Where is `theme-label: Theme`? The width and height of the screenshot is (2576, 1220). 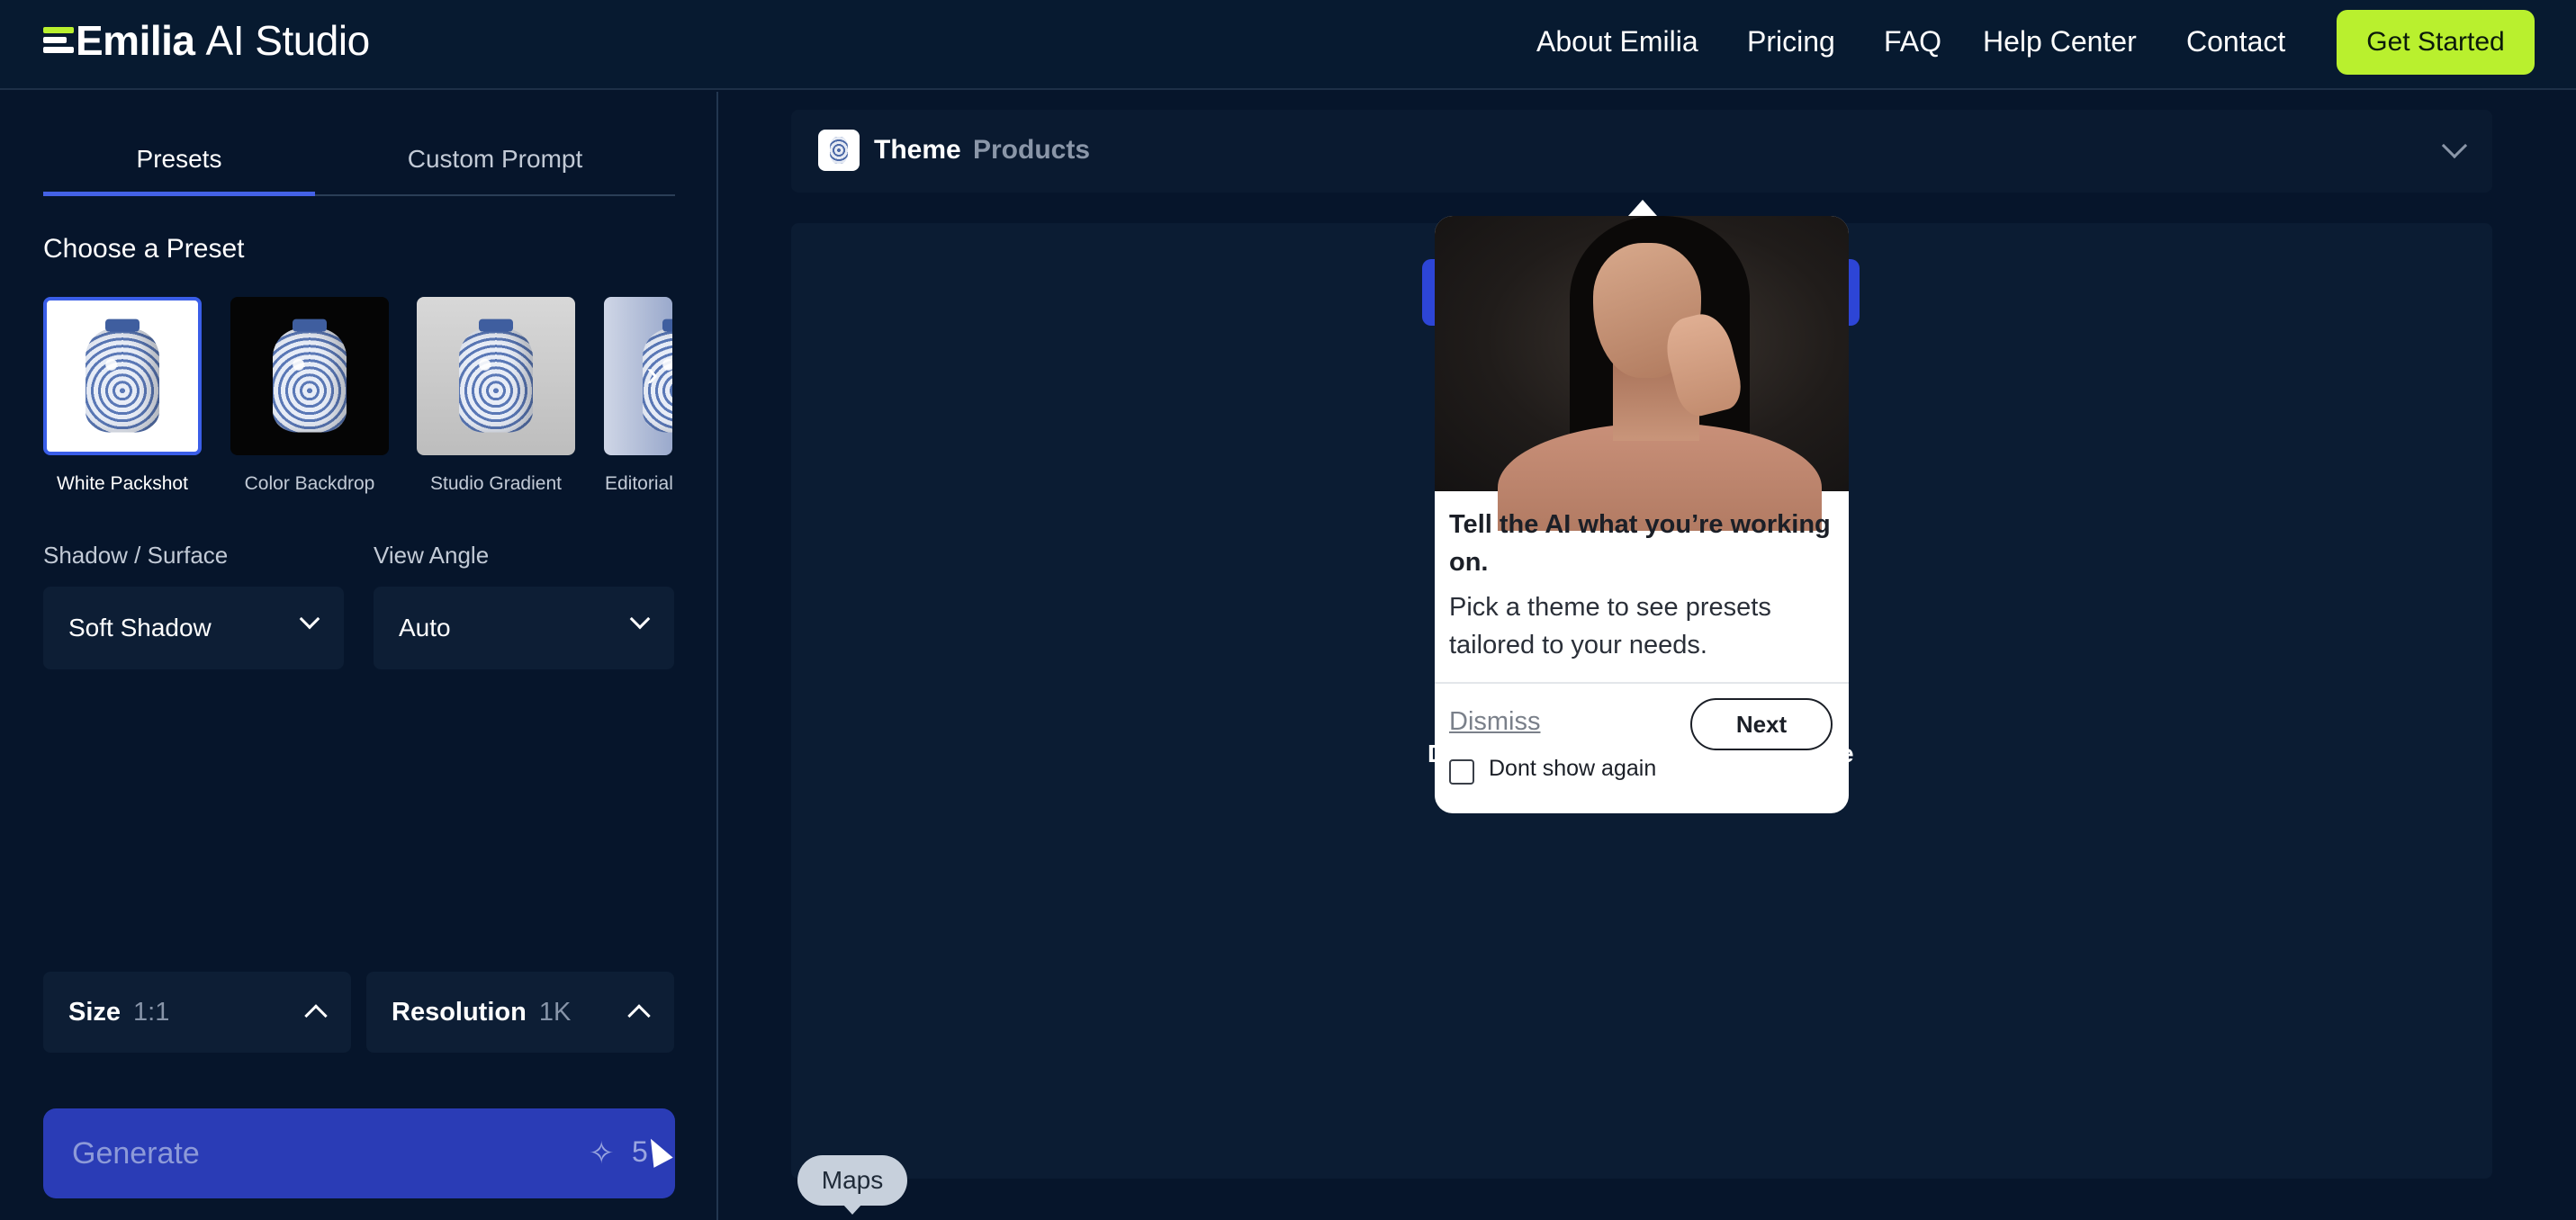
theme-label: Theme is located at coordinates (917, 150).